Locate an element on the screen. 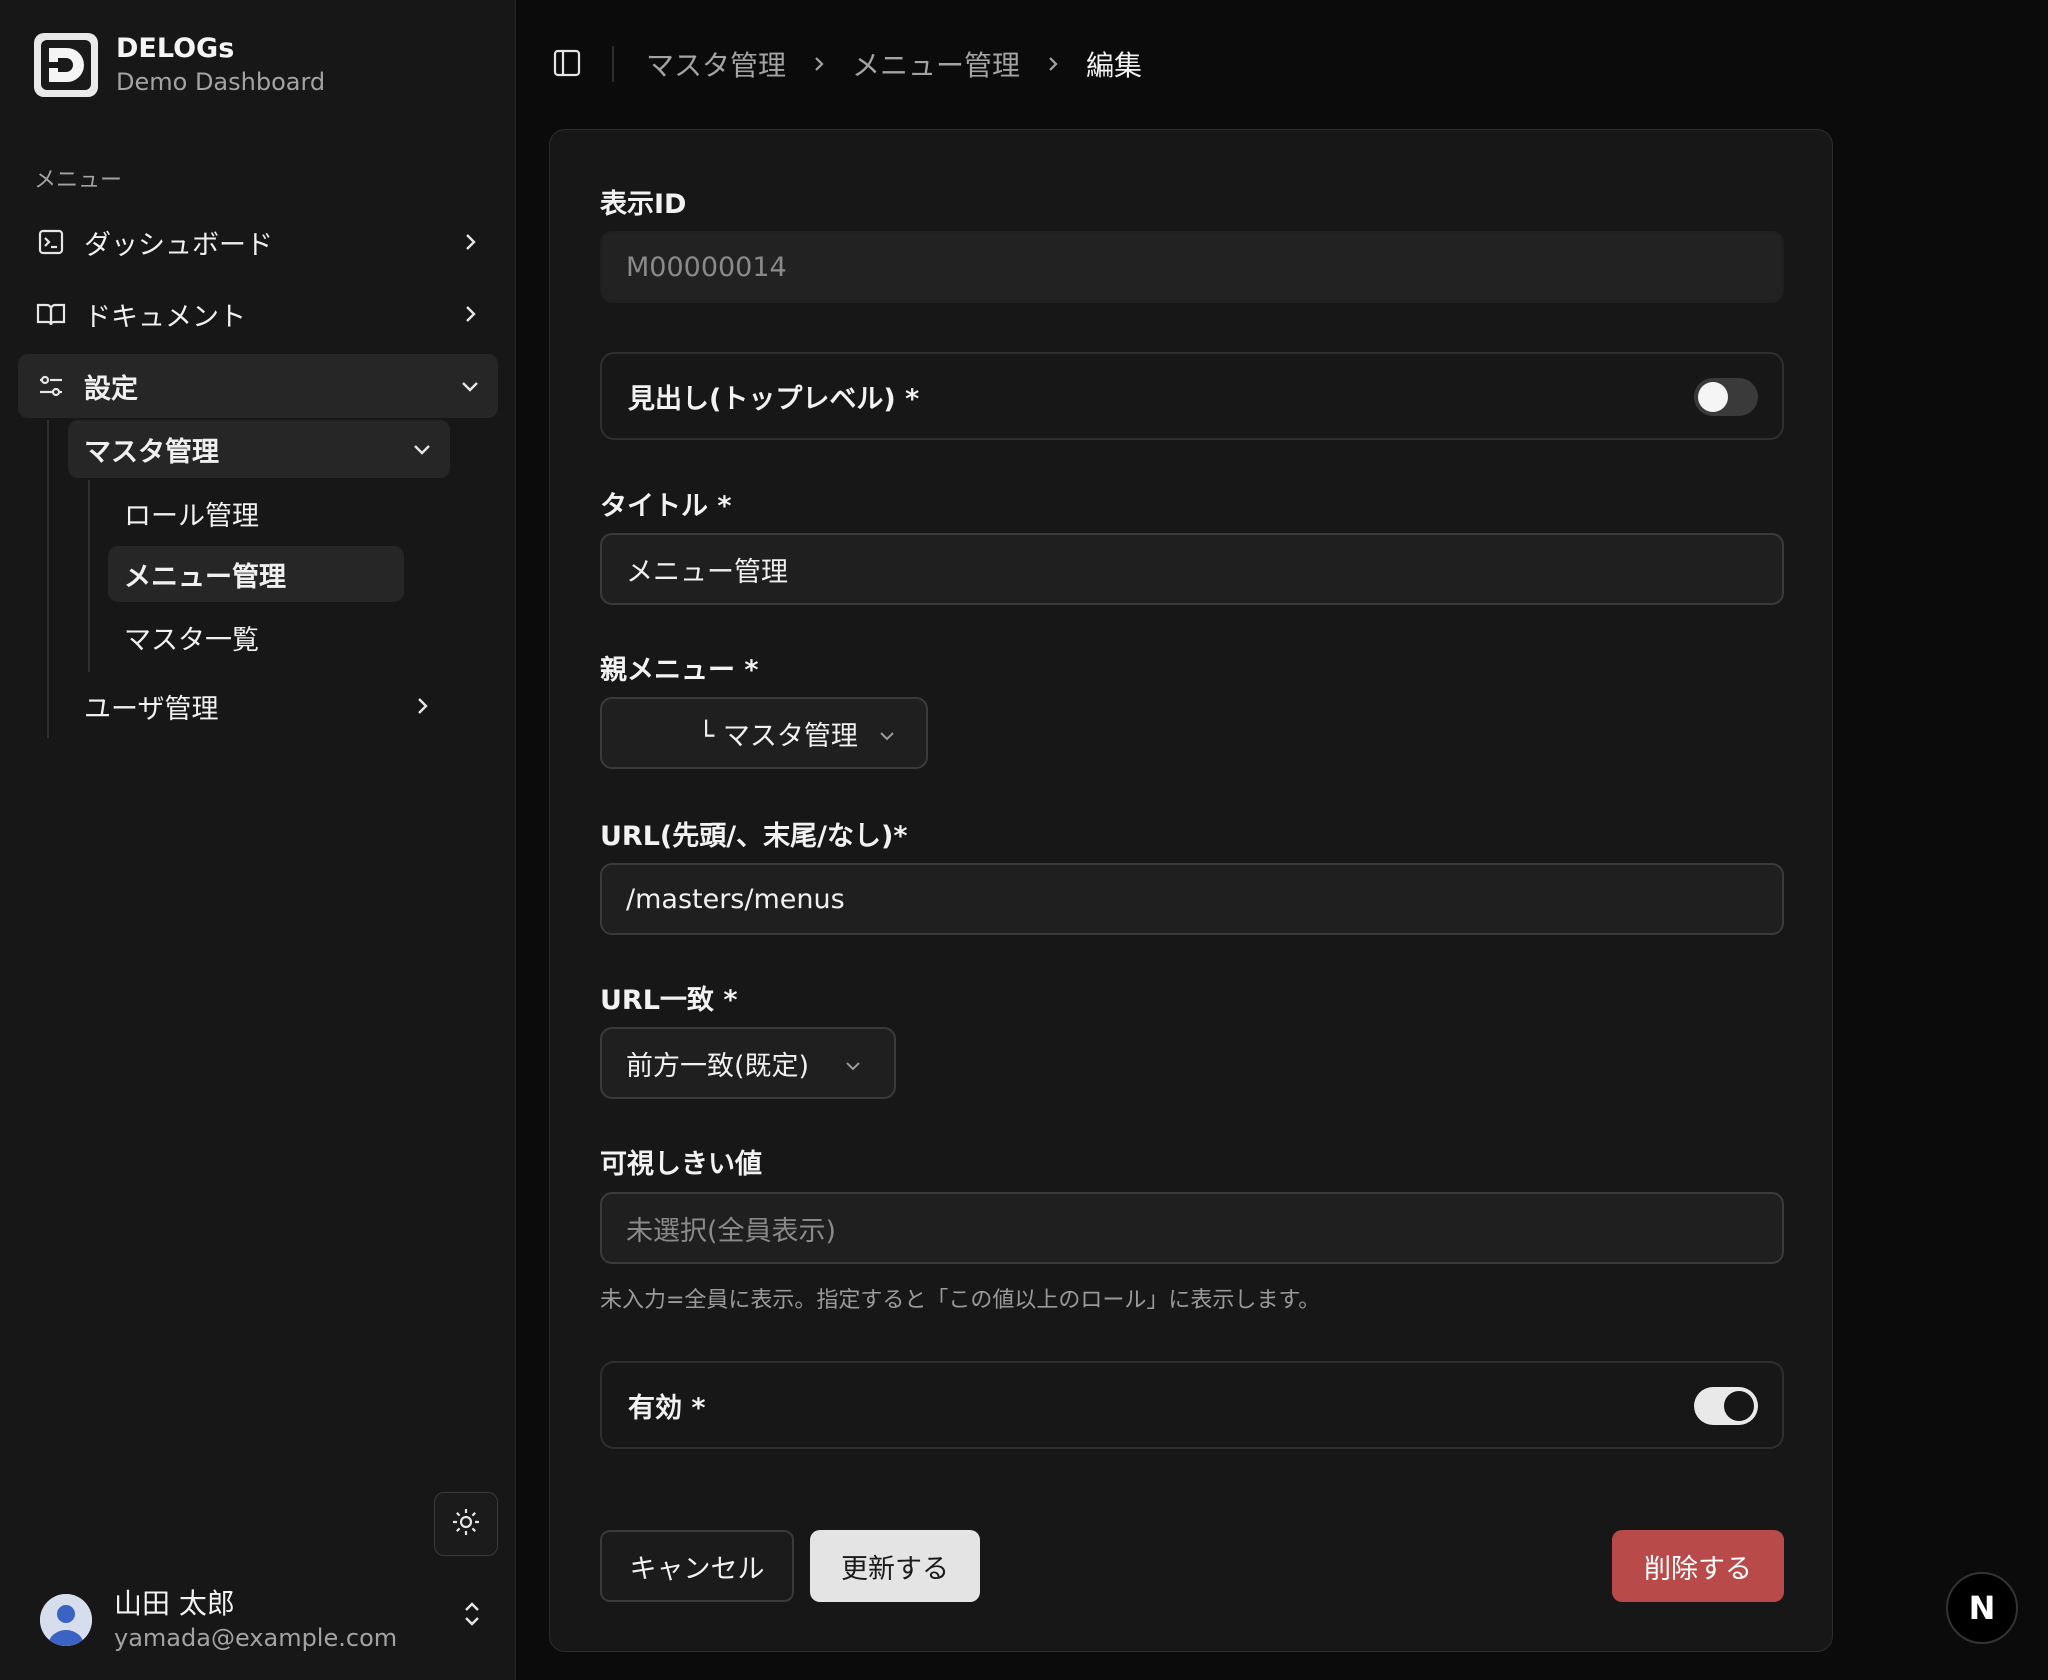 This screenshot has height=1680, width=2048. enabled-label: 有効 * is located at coordinates (667, 1408).